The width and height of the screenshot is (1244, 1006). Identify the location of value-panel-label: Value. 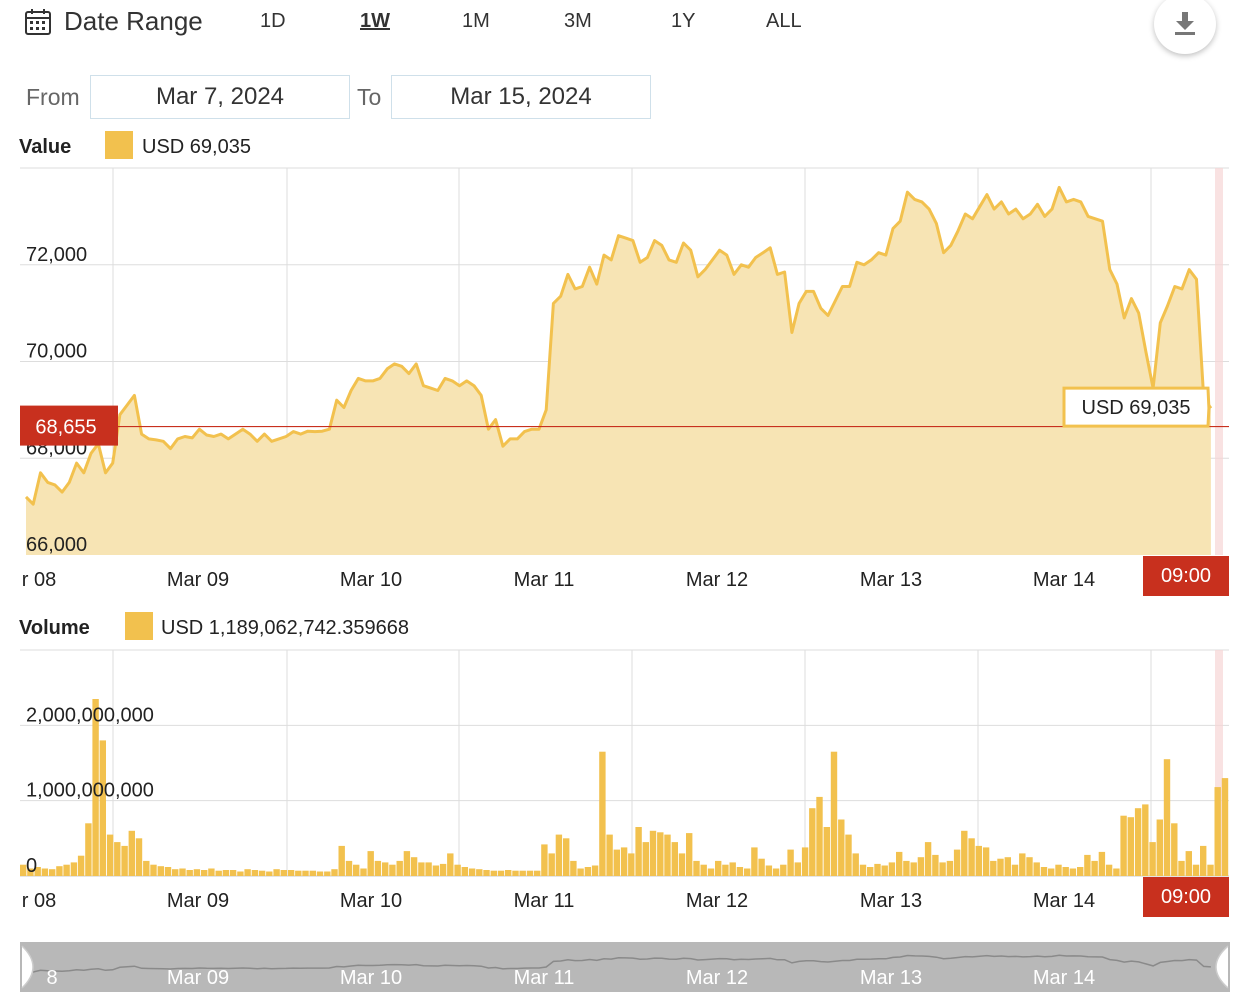
(45, 147).